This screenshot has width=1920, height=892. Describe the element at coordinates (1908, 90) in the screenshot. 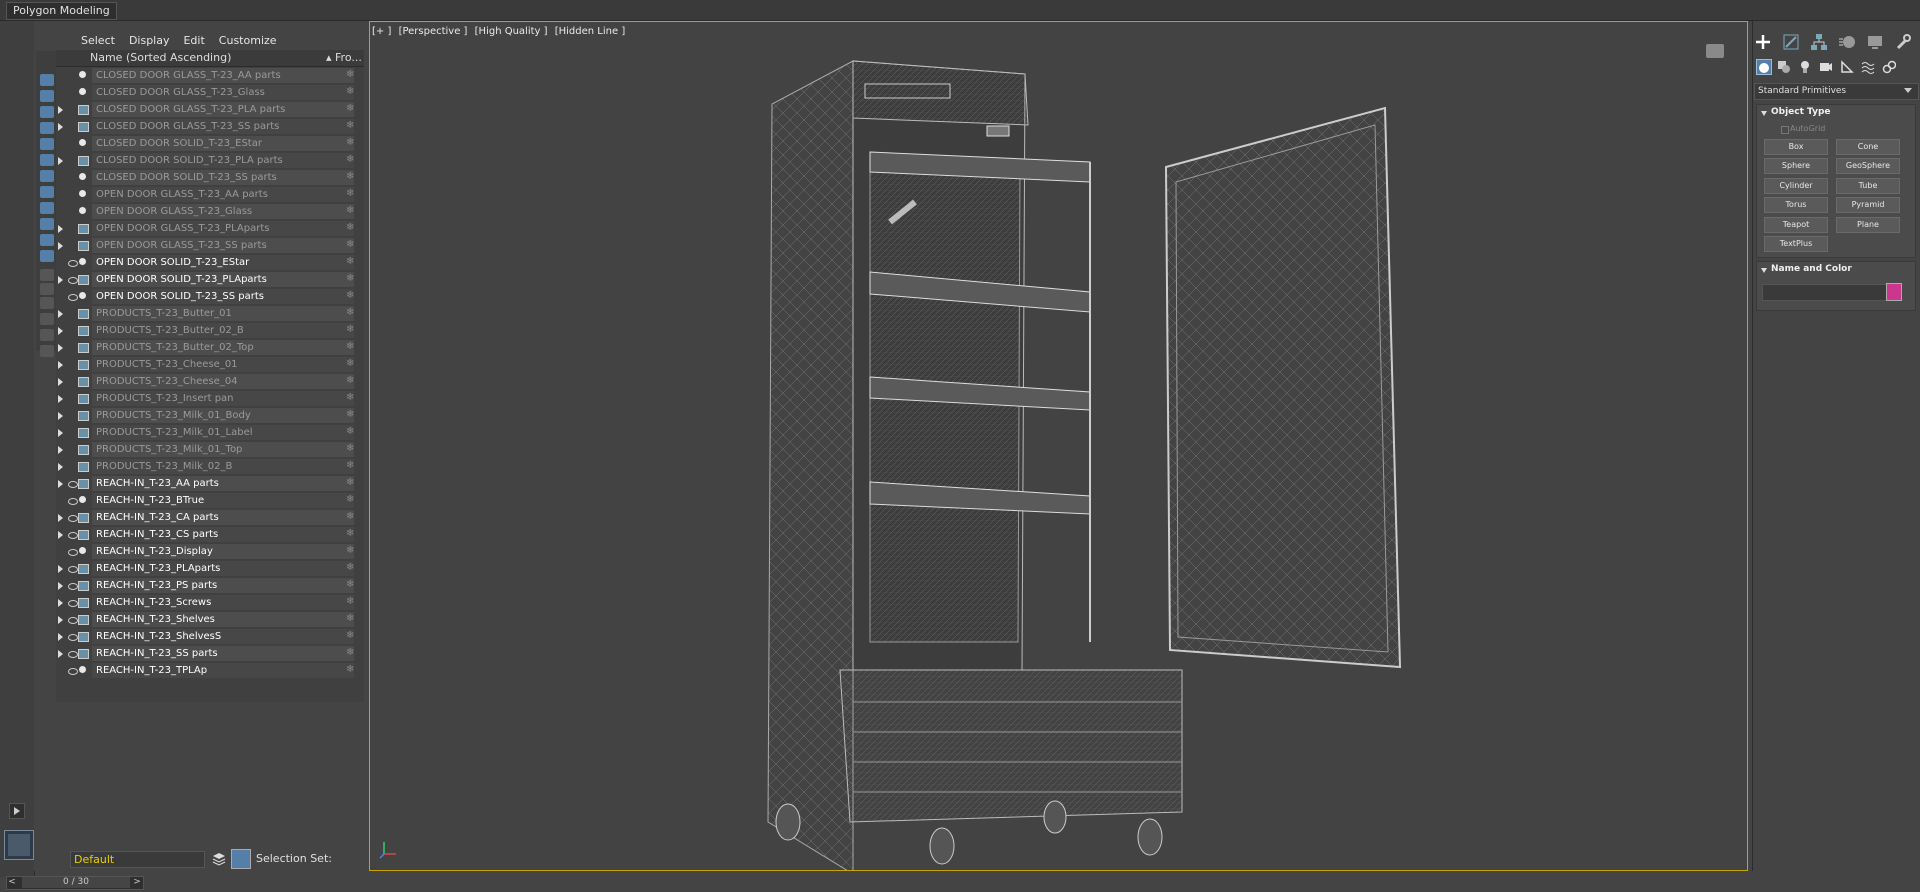

I see `chevron-down-icon` at that location.